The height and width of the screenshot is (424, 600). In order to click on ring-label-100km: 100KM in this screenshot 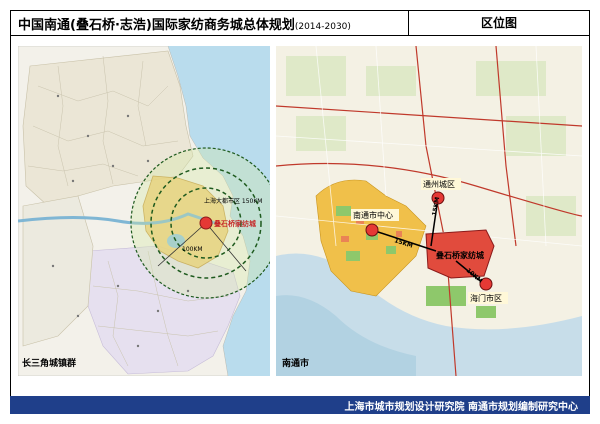, I will do `click(192, 249)`.